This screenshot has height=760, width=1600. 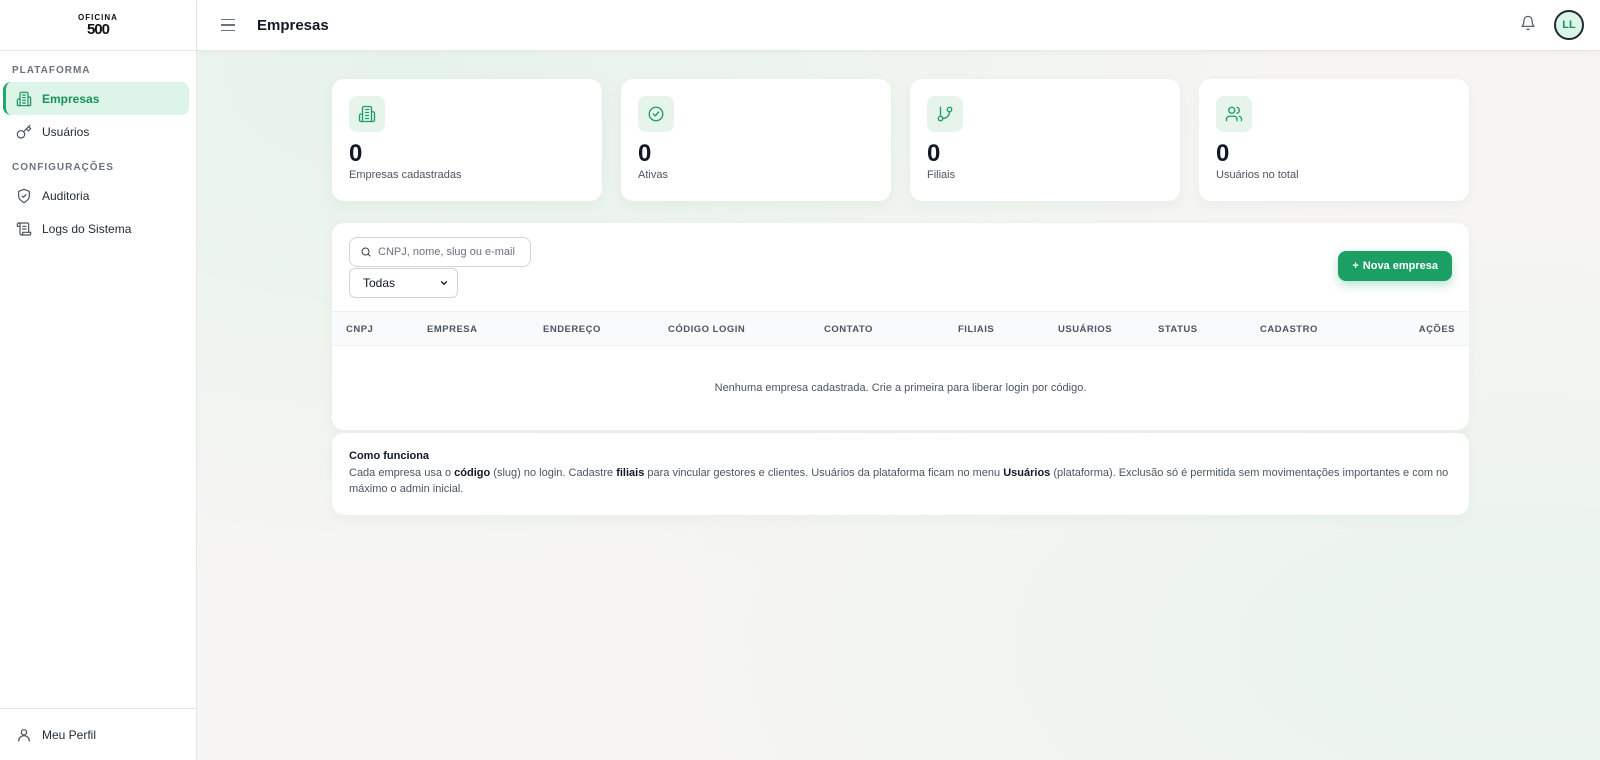 I want to click on column-header-status: STATUS, so click(x=1178, y=329).